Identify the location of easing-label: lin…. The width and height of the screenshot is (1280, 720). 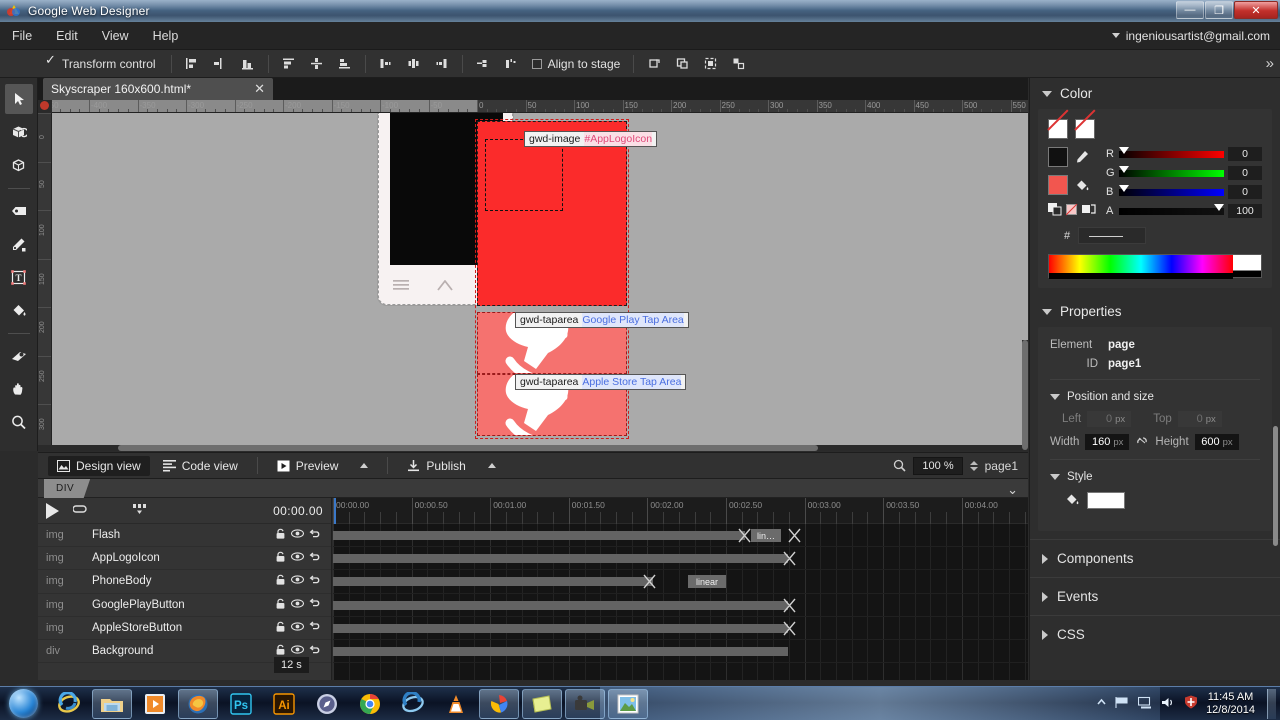
(766, 535).